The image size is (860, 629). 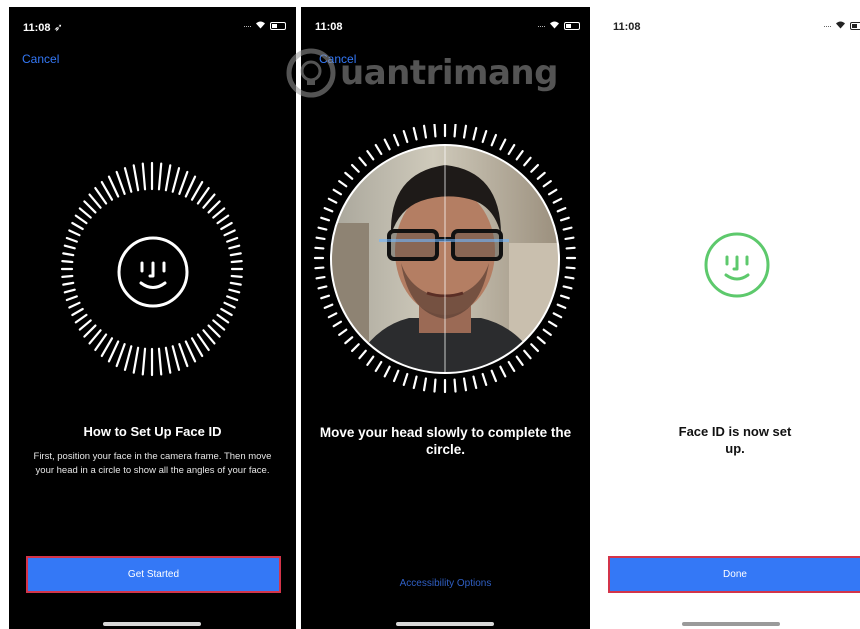 What do you see at coordinates (734, 574) in the screenshot?
I see `done-button: Done` at bounding box center [734, 574].